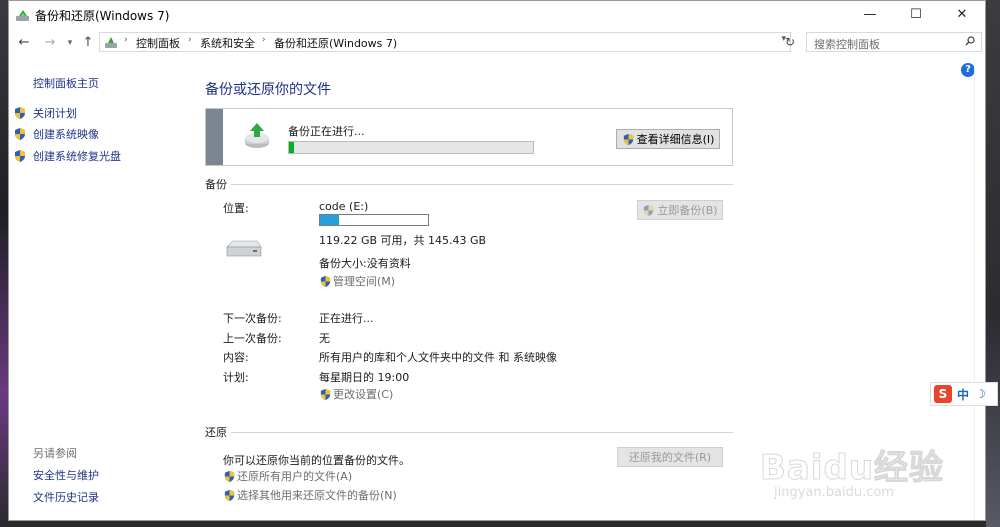 This screenshot has height=527, width=1000. What do you see at coordinates (324, 338) in the screenshot?
I see `last-backup-value: 无` at bounding box center [324, 338].